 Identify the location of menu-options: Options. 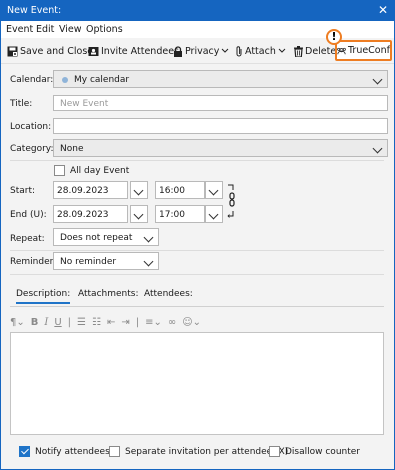
(104, 29).